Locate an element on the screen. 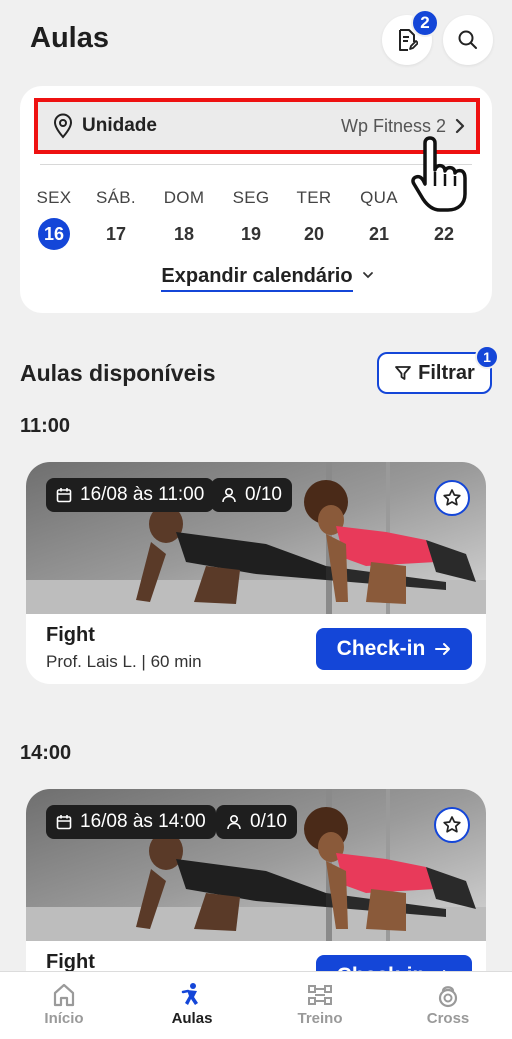 Image resolution: width=512 pixels, height=1039 pixels. time-slot-label: 11:00 is located at coordinates (45, 426).